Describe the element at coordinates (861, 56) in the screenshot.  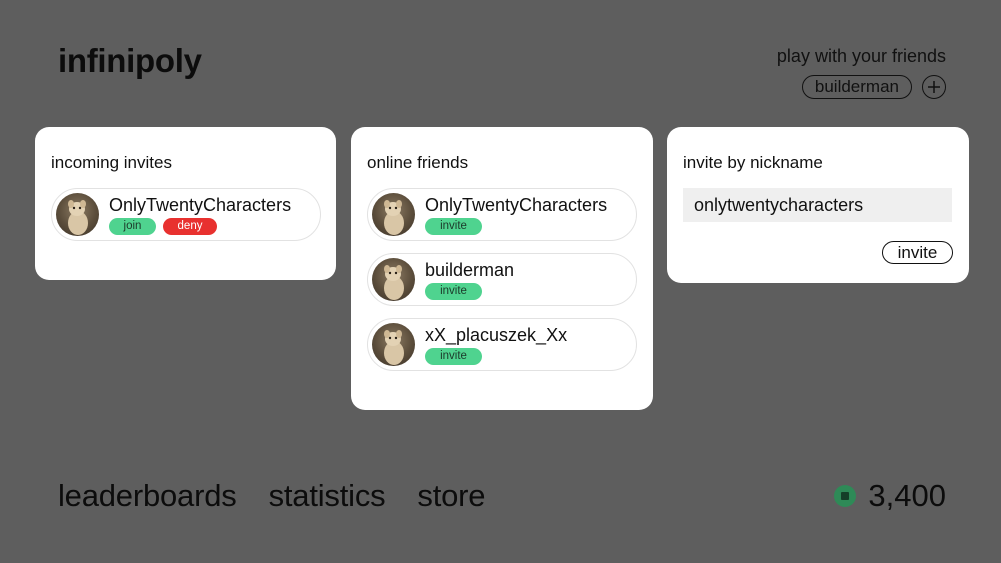
I see `party-caption: play with your friends` at that location.